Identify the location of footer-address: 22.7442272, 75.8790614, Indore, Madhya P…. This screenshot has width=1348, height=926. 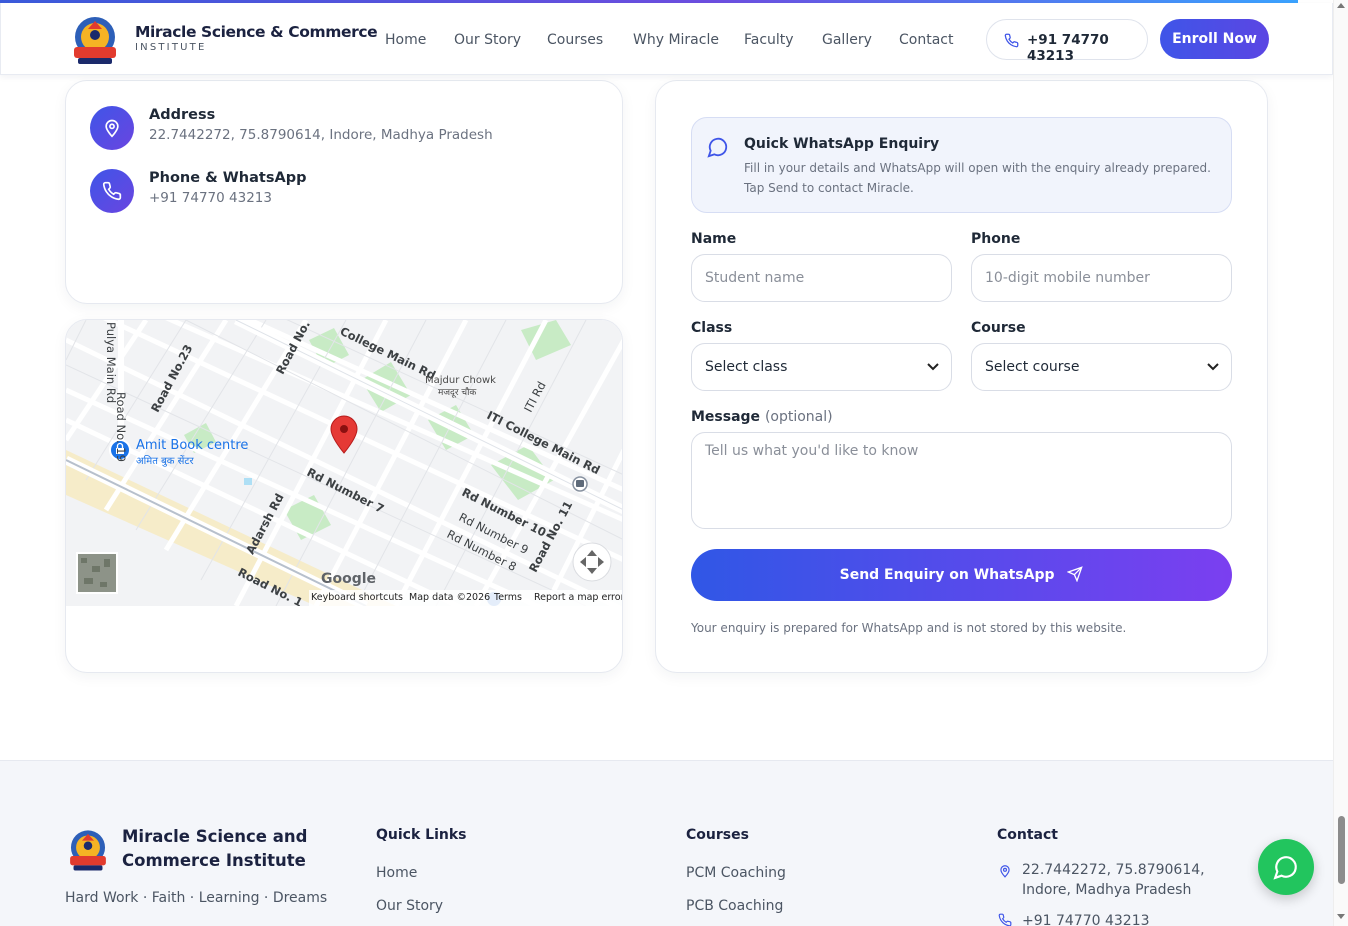
(1113, 880).